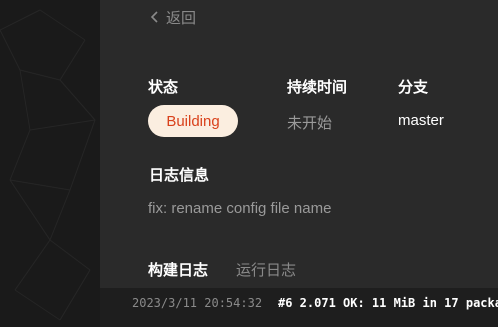 This screenshot has height=327, width=498. Describe the element at coordinates (421, 120) in the screenshot. I see `branch-value: master` at that location.